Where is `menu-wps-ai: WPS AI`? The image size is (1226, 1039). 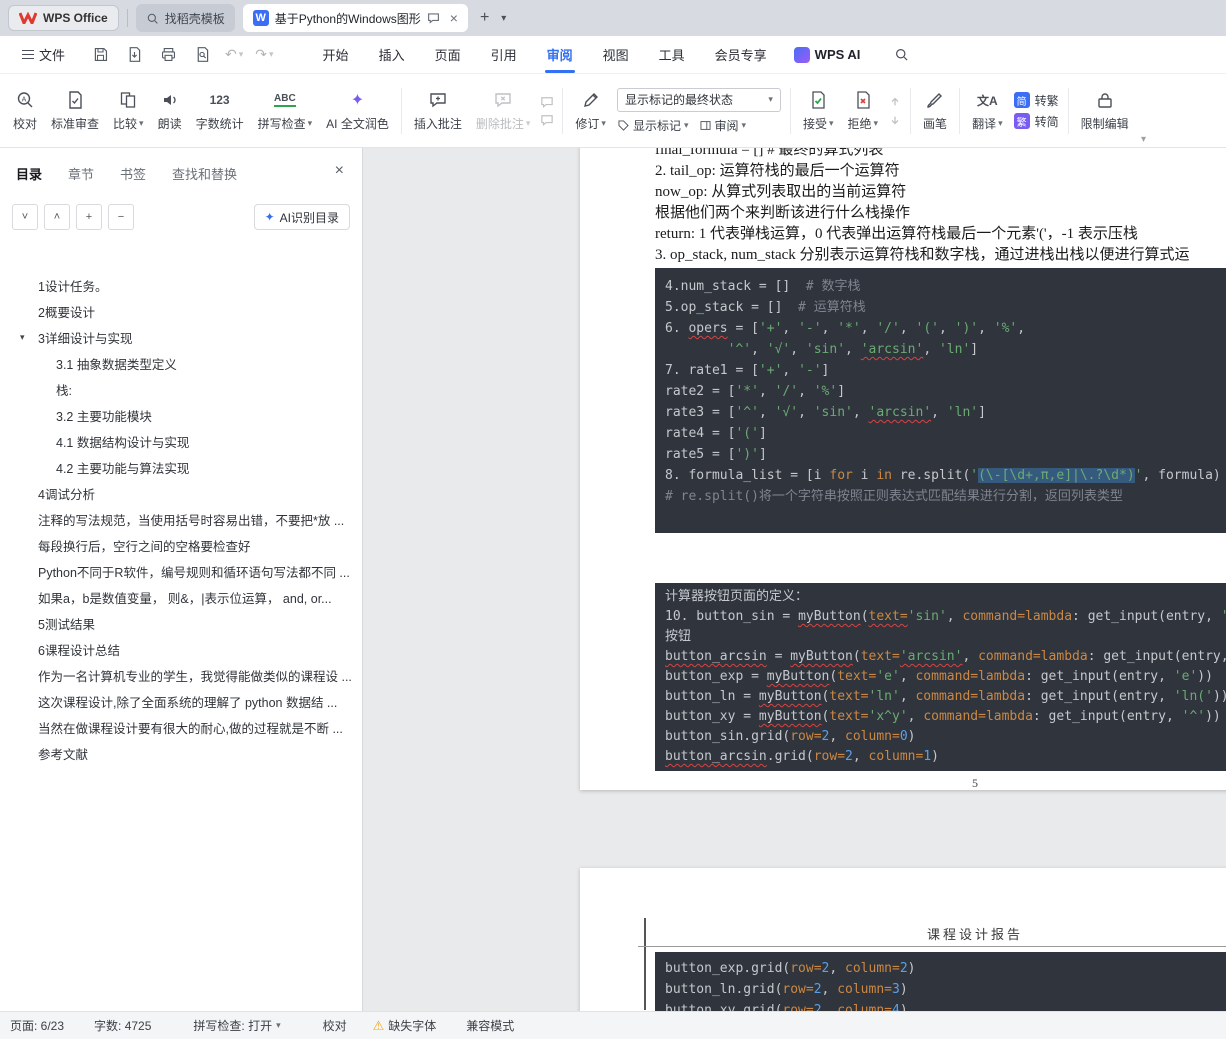
menu-wps-ai: WPS AI is located at coordinates (827, 54).